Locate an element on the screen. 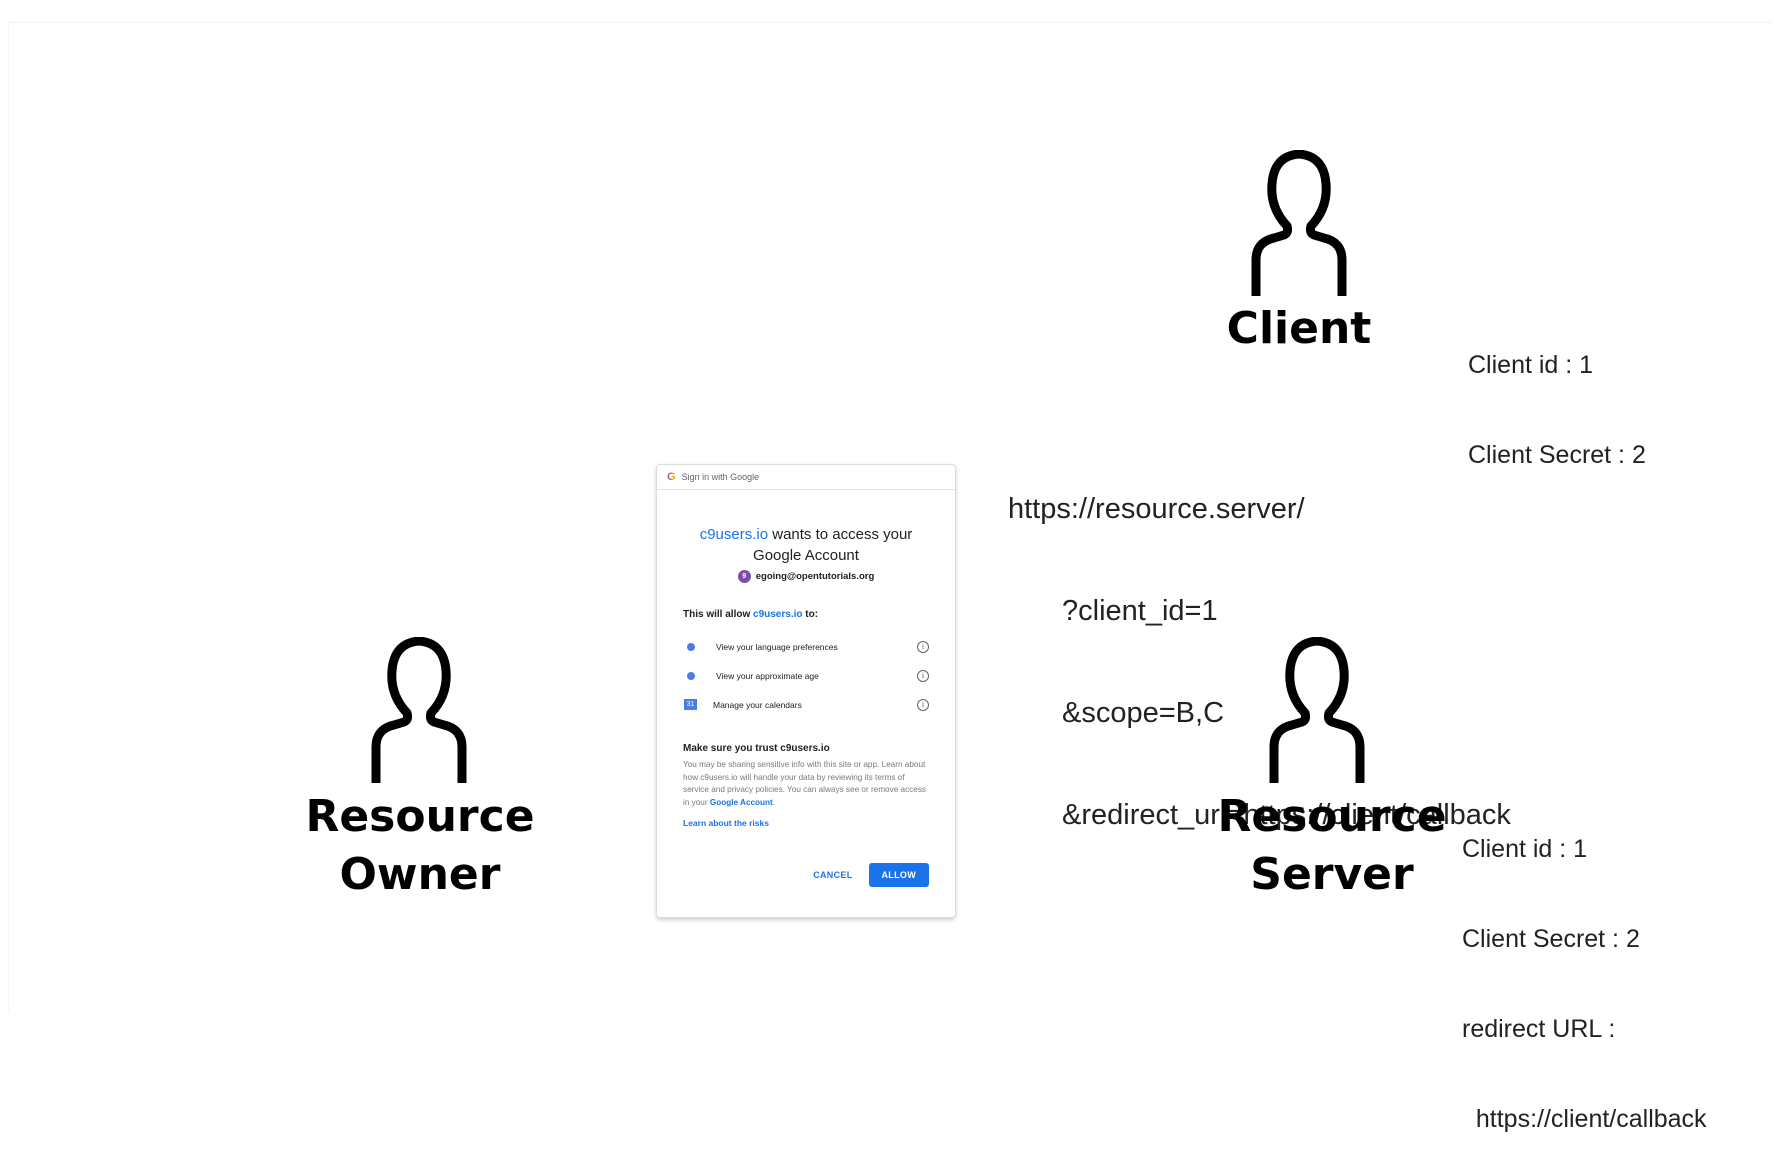 The height and width of the screenshot is (1164, 1774). resource-server-person-icon is located at coordinates (1317, 711).